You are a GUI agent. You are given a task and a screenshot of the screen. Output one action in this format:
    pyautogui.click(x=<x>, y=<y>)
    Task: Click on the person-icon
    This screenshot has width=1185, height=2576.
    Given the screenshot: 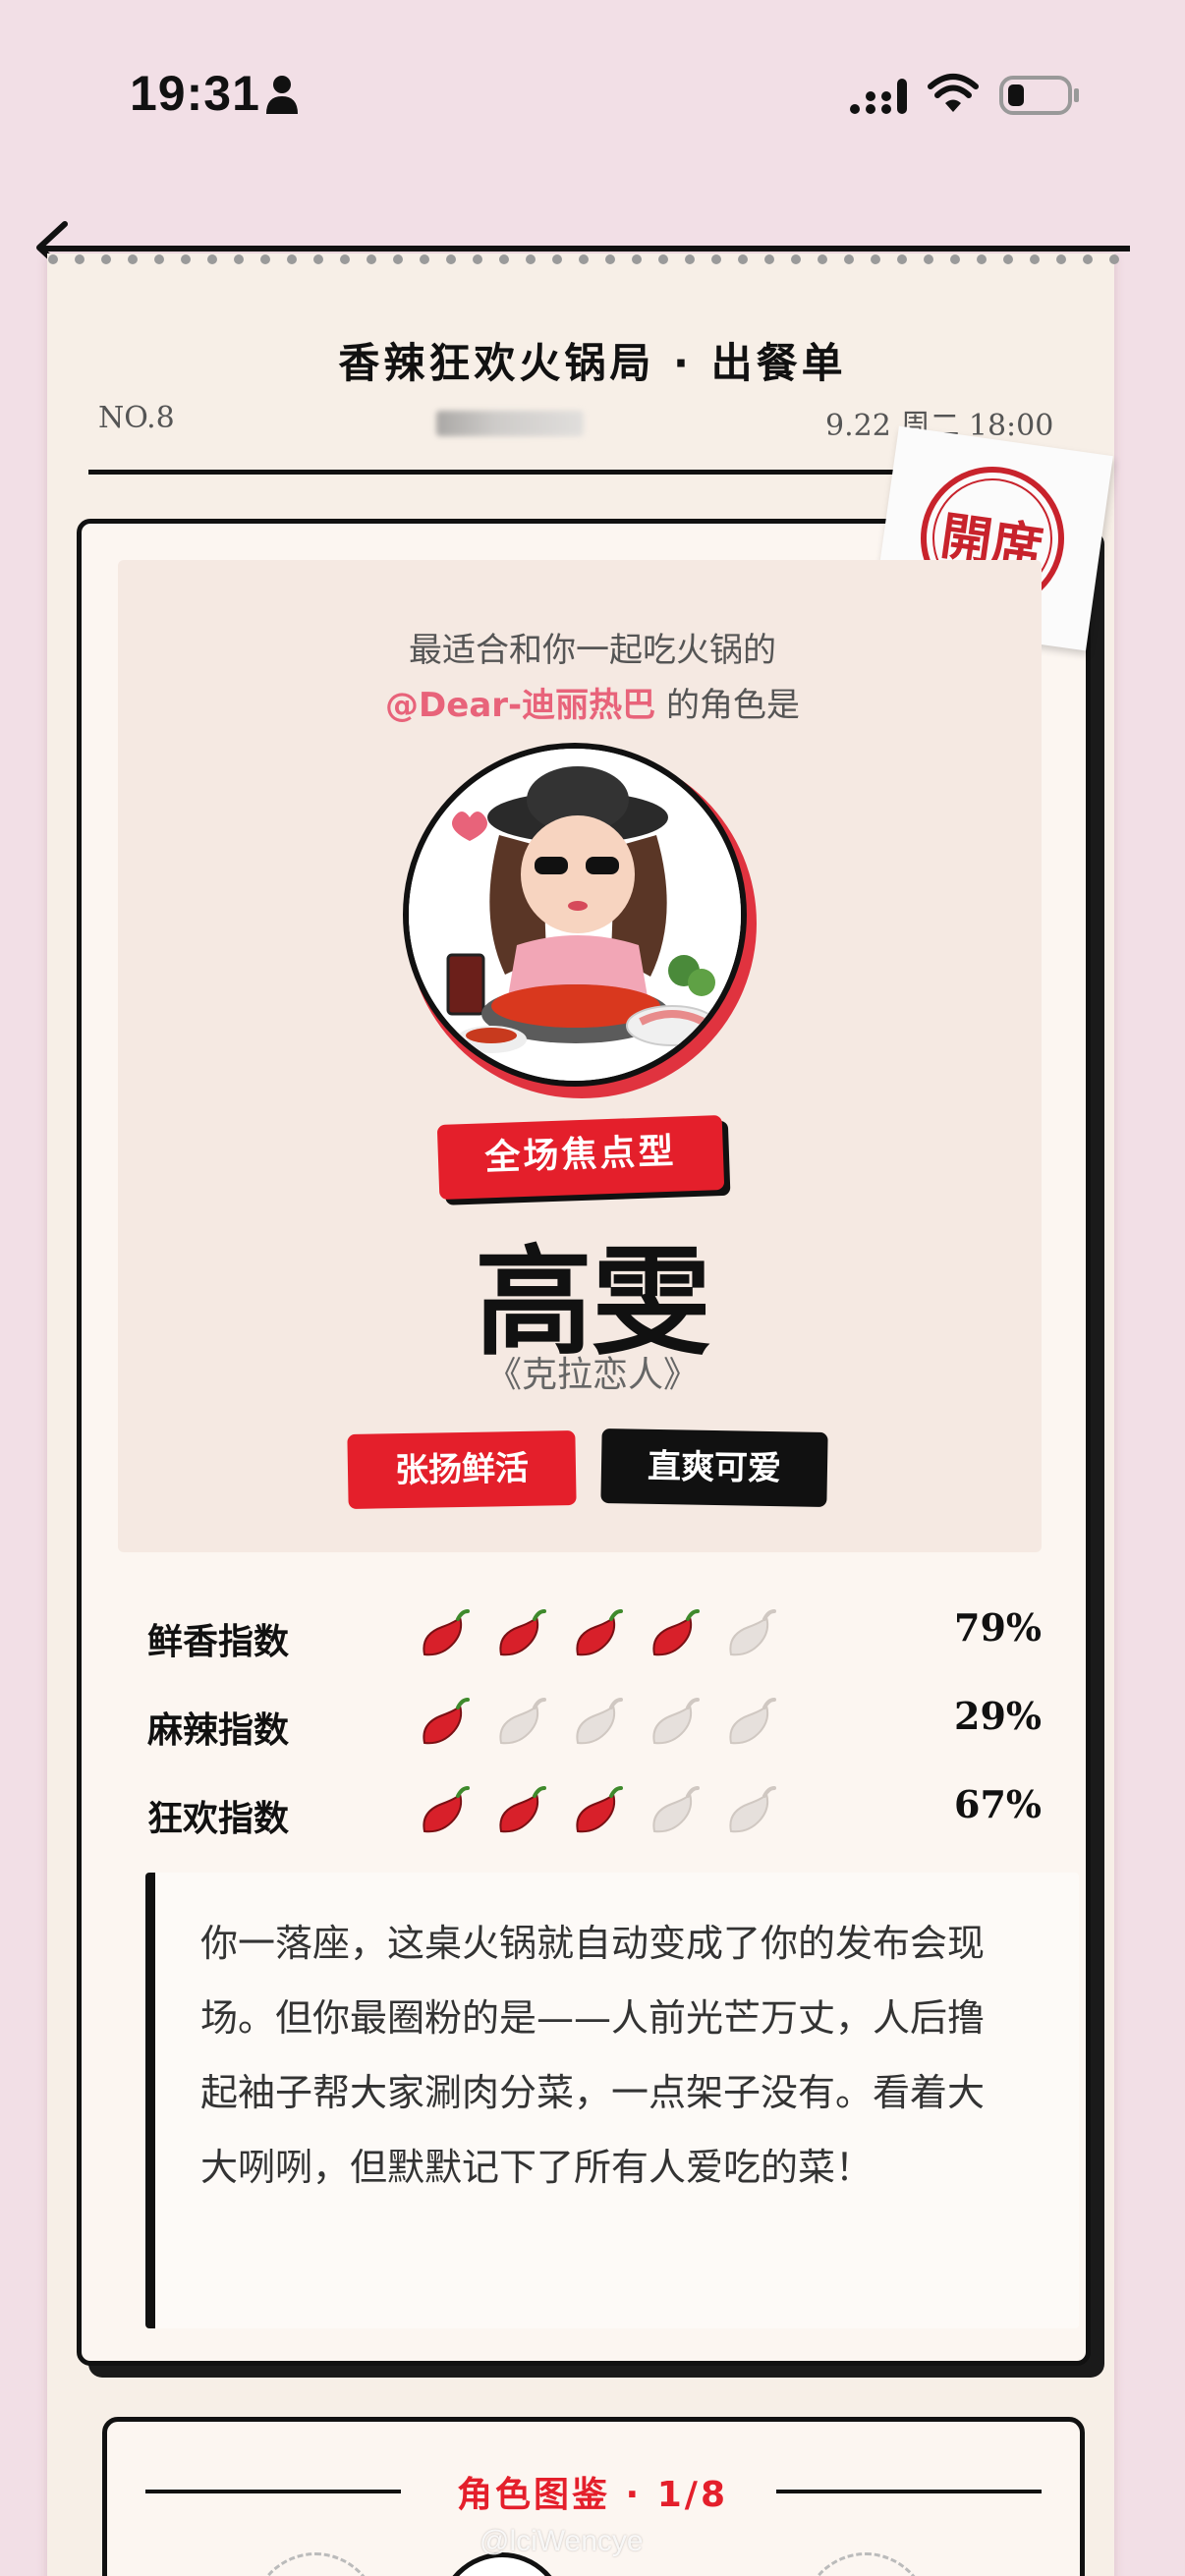 What is the action you would take?
    pyautogui.click(x=282, y=95)
    